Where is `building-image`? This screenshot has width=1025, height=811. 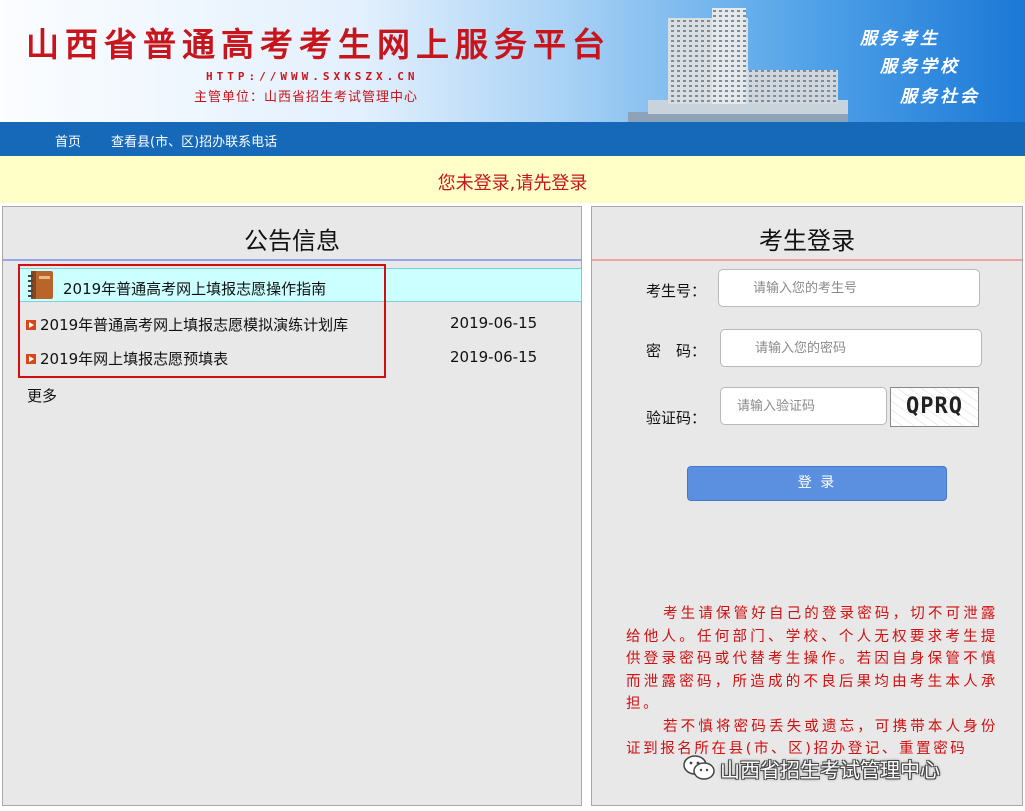 building-image is located at coordinates (738, 65).